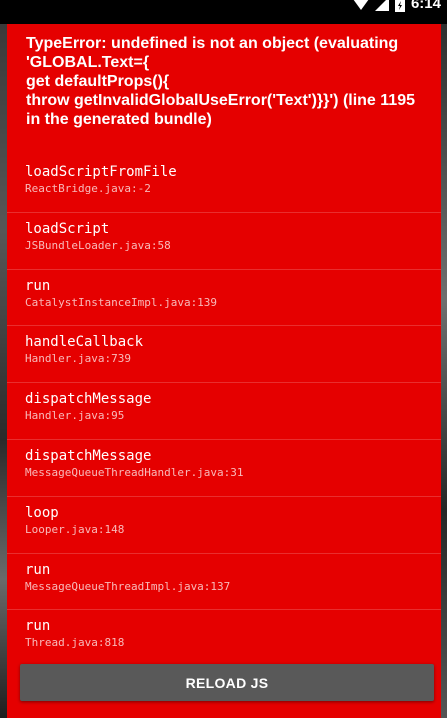 The height and width of the screenshot is (718, 447). What do you see at coordinates (224, 184) in the screenshot?
I see `stack-frame: loadScriptFromFile ReactBridge.java:-2` at bounding box center [224, 184].